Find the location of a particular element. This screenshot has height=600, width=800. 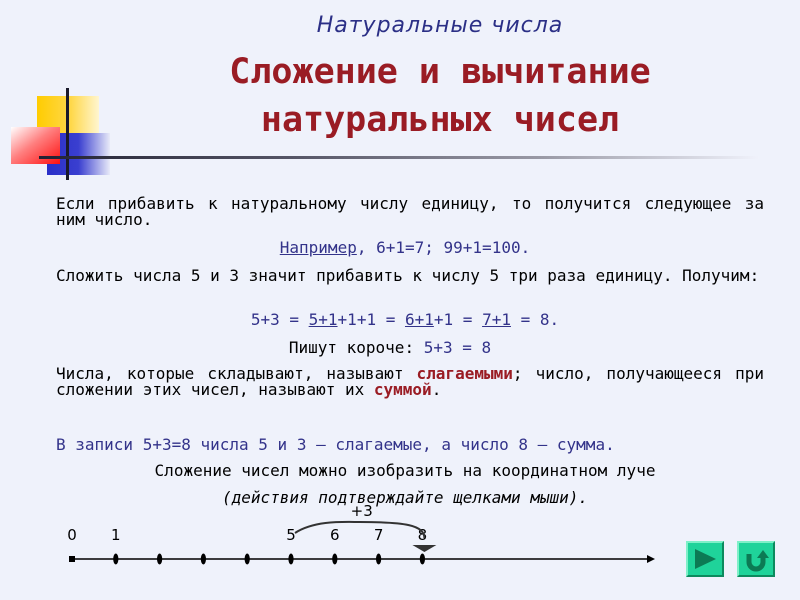

step-link-3: 7+1 is located at coordinates (496, 319).